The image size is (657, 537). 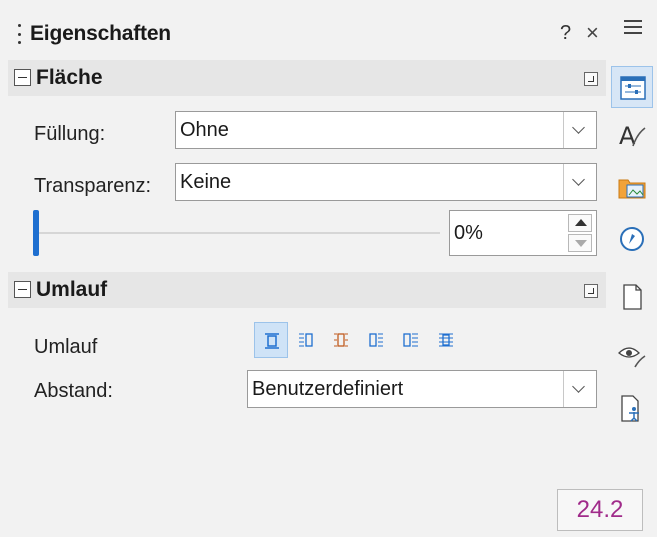 What do you see at coordinates (580, 243) in the screenshot?
I see `spin-down-button` at bounding box center [580, 243].